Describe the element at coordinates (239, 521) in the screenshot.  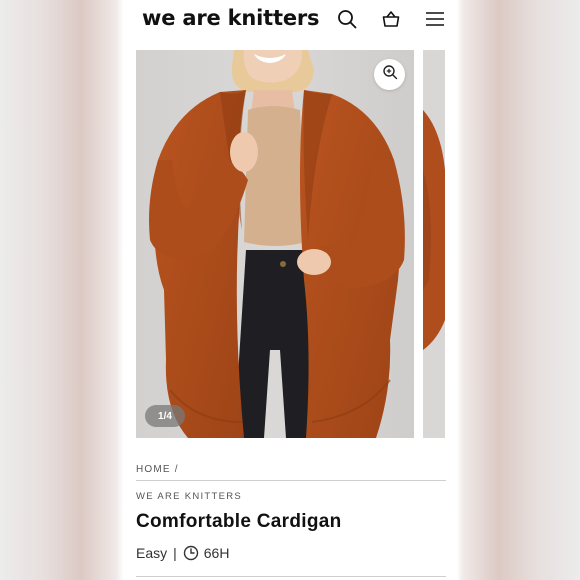
I see `product-title: Comfortable Cardigan` at that location.